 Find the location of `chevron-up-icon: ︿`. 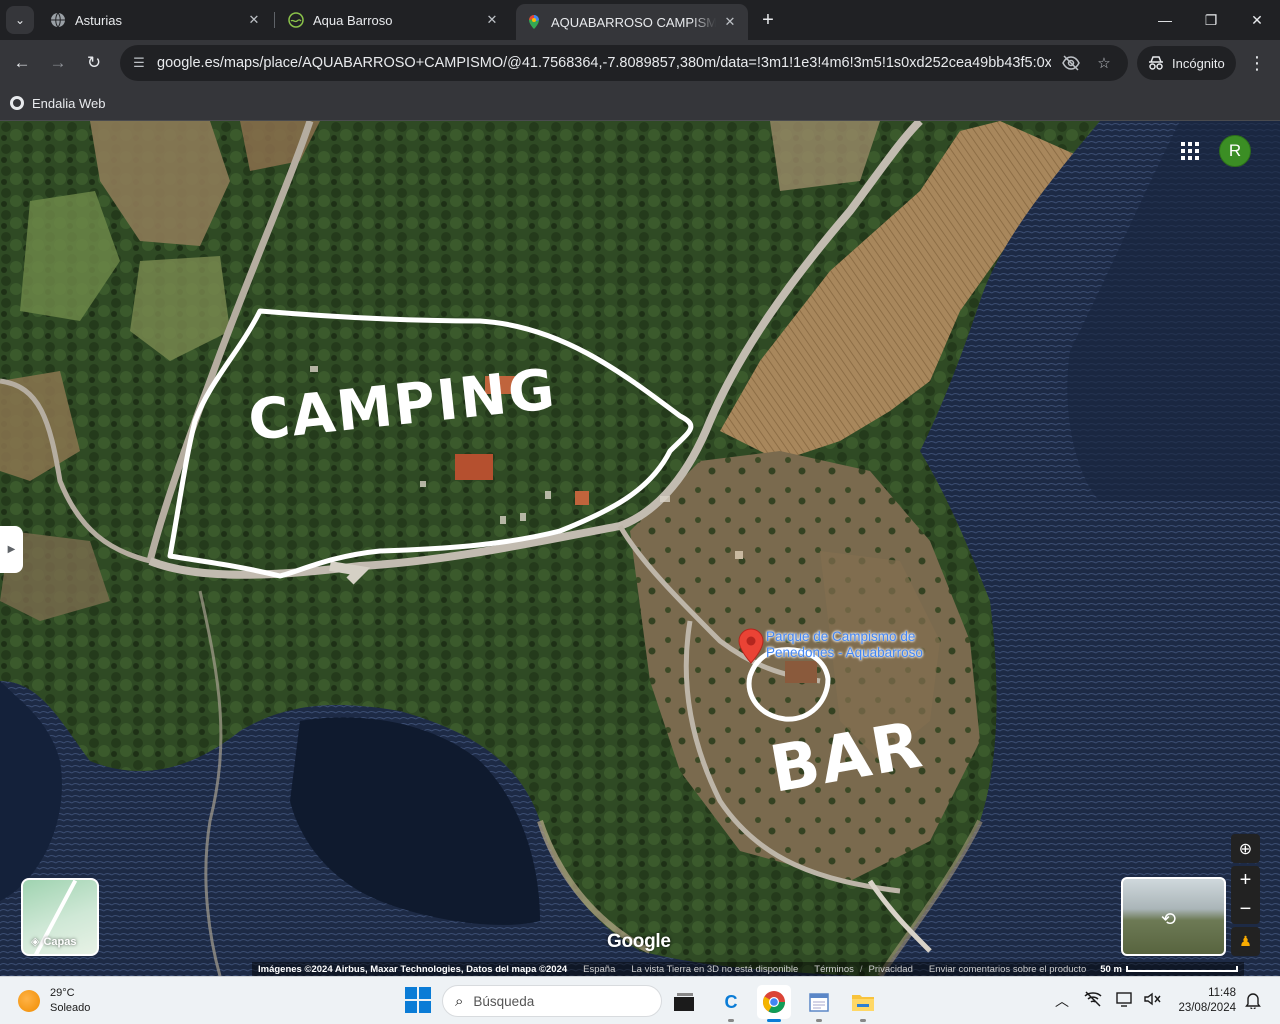

chevron-up-icon: ︿ is located at coordinates (1062, 1001).